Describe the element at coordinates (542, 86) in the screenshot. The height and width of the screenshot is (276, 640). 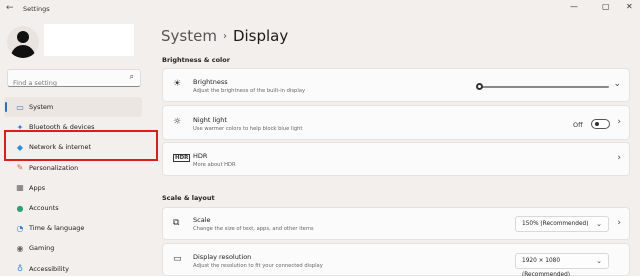
I see `brightness-slider` at that location.